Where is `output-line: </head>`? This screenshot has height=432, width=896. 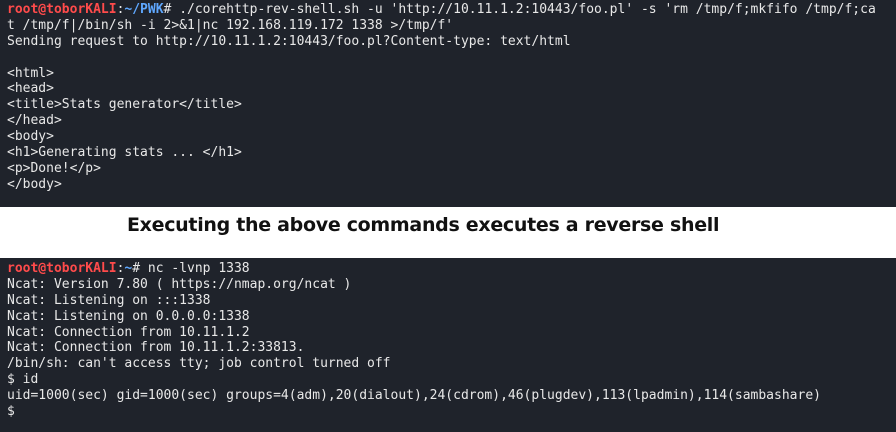
output-line: </head> is located at coordinates (34, 121).